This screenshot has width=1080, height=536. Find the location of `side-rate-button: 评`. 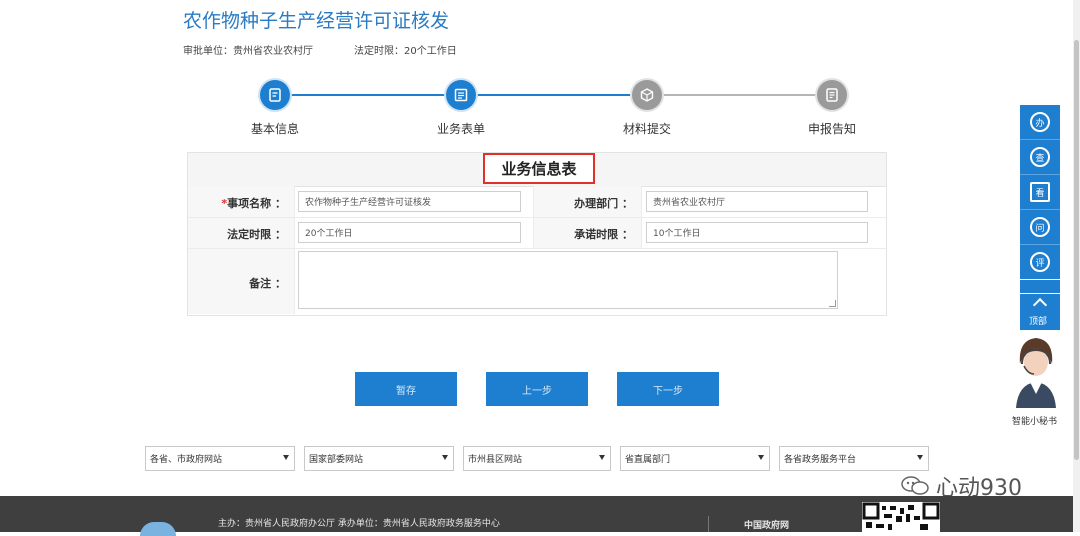

side-rate-button: 评 is located at coordinates (1040, 262).